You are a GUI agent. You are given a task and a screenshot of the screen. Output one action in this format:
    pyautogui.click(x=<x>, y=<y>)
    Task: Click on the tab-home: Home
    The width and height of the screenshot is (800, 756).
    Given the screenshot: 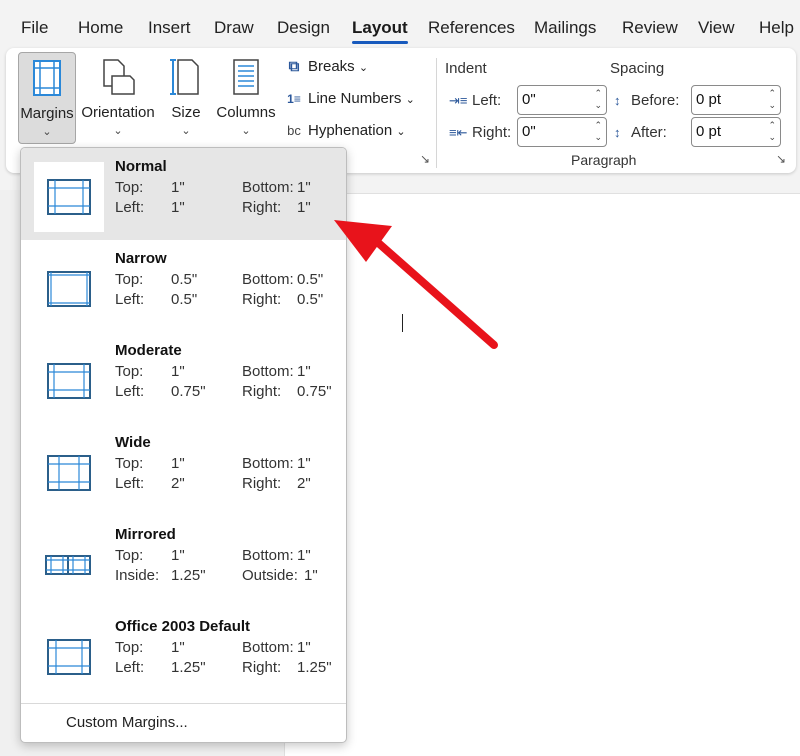 What is the action you would take?
    pyautogui.click(x=100, y=28)
    